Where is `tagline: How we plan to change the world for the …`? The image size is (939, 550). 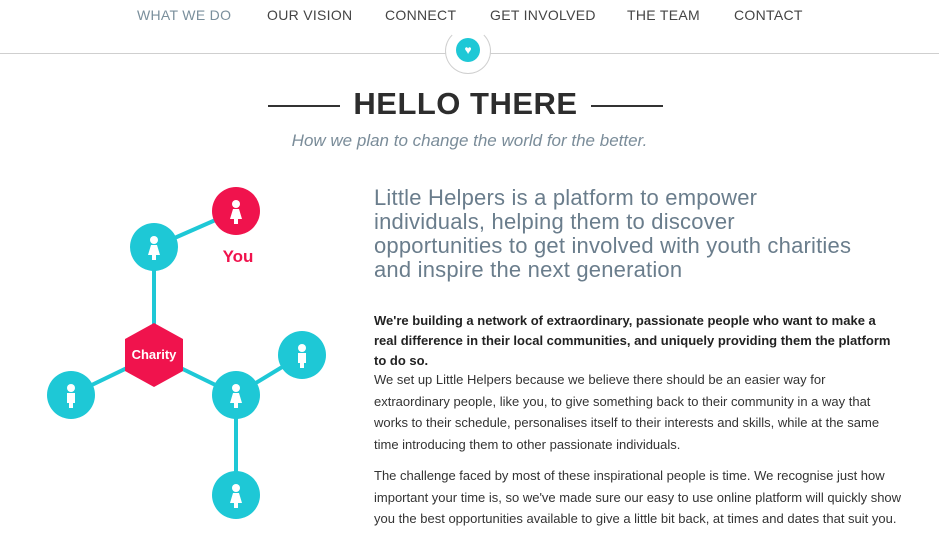
tagline: How we plan to change the world for the … is located at coordinates (469, 140).